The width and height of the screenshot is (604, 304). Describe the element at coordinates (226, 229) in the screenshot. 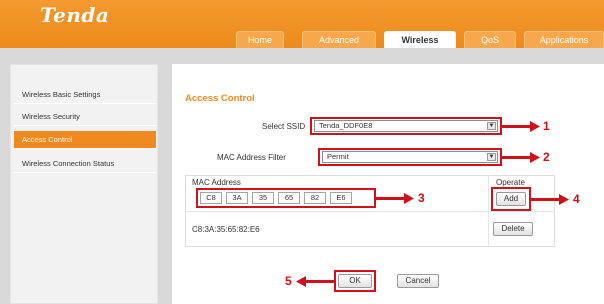

I see `mac-entry-value: C8:3A:35:65:82:E6` at that location.